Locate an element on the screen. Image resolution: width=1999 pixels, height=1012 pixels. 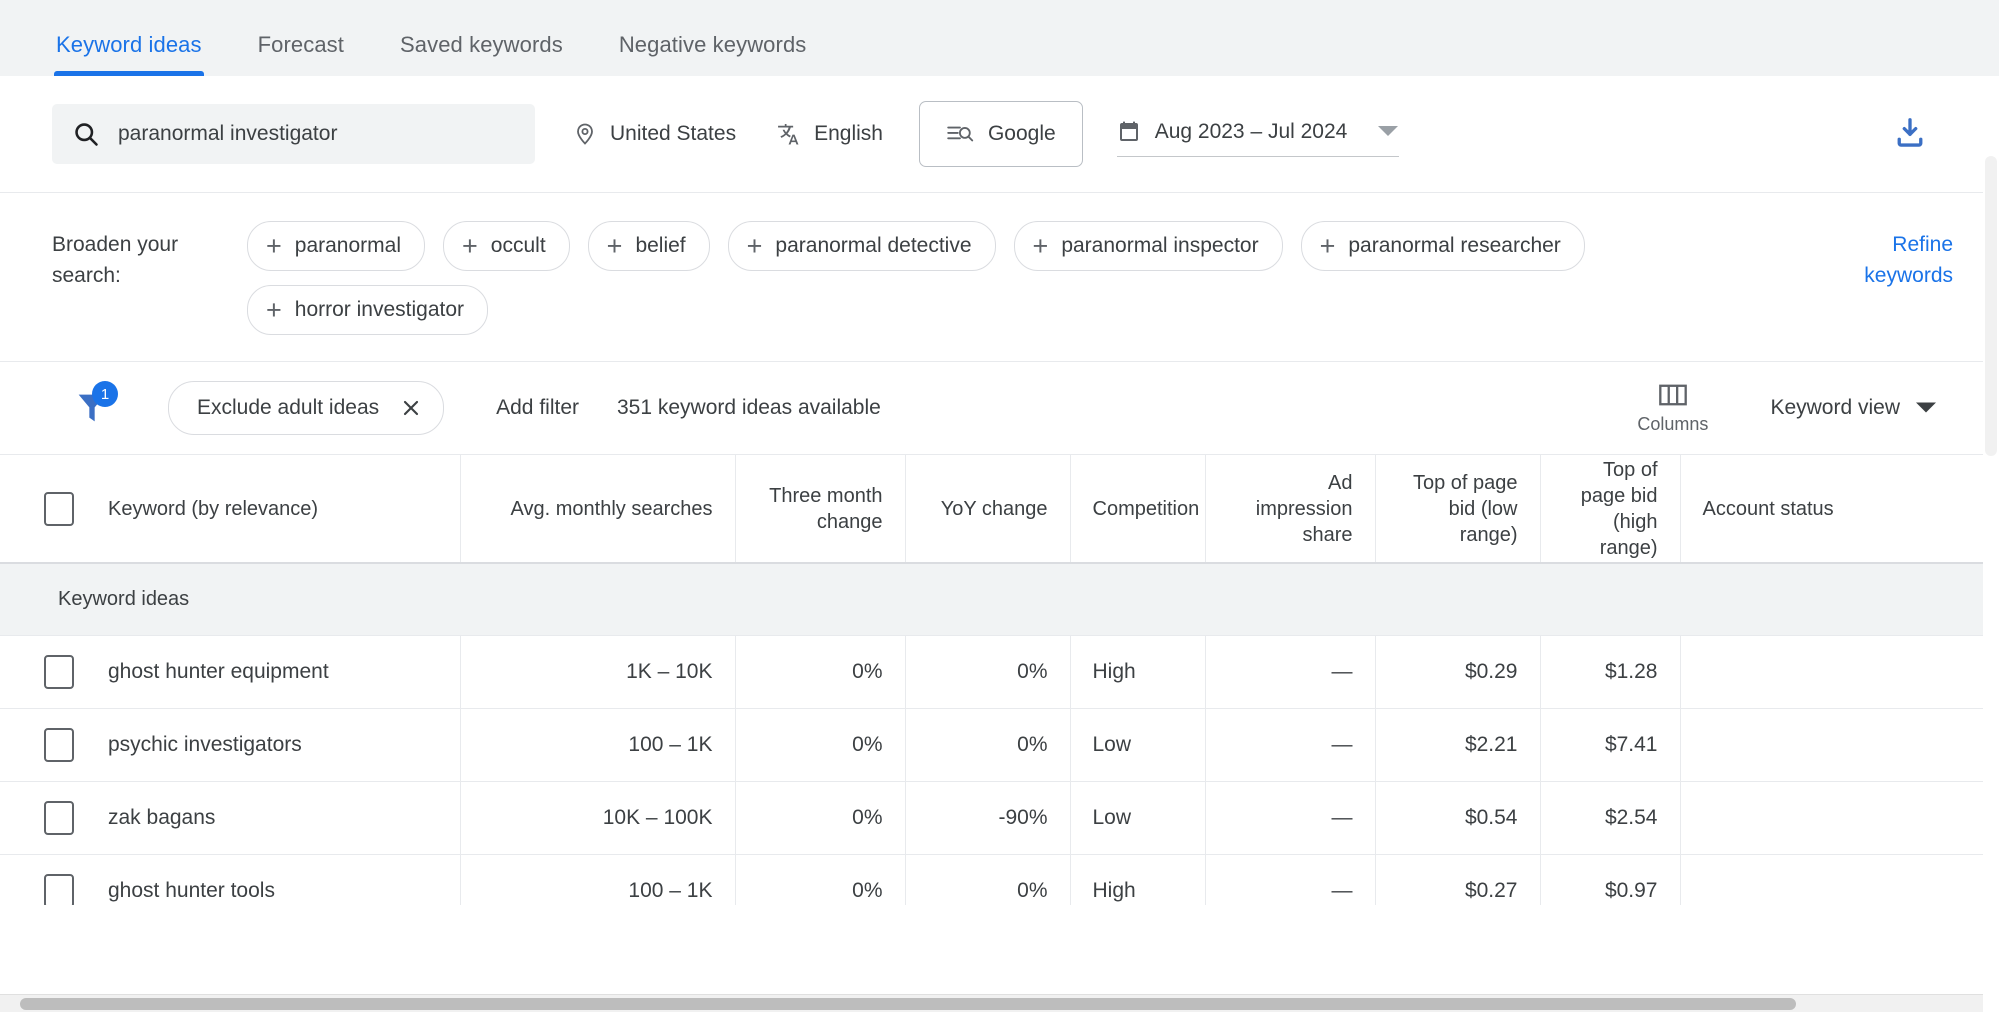
tab-negative-keywords: Negative keywords is located at coordinates (713, 54).